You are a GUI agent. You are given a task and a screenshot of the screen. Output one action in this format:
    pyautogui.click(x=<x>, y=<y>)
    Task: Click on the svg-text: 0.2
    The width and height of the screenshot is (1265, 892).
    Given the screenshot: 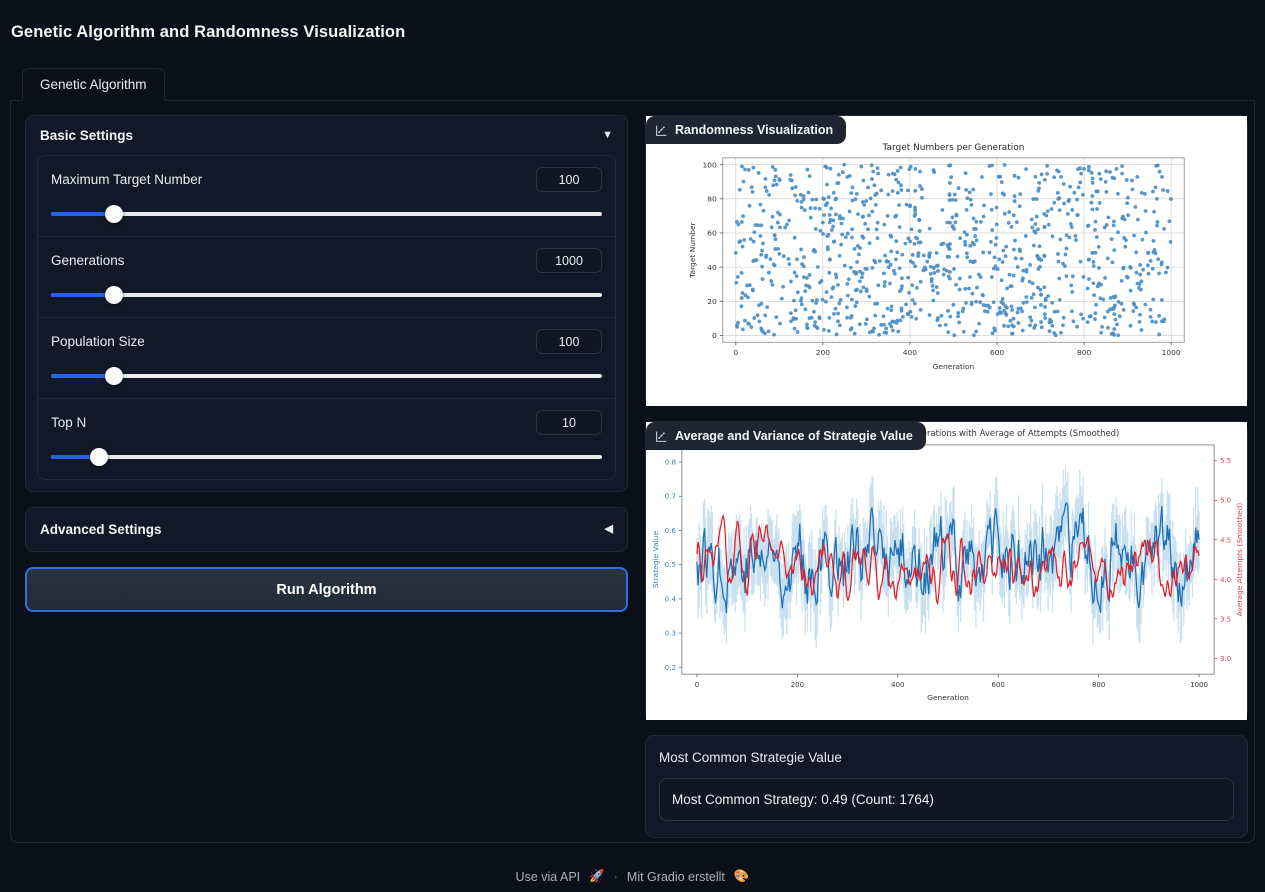 What is the action you would take?
    pyautogui.click(x=670, y=668)
    